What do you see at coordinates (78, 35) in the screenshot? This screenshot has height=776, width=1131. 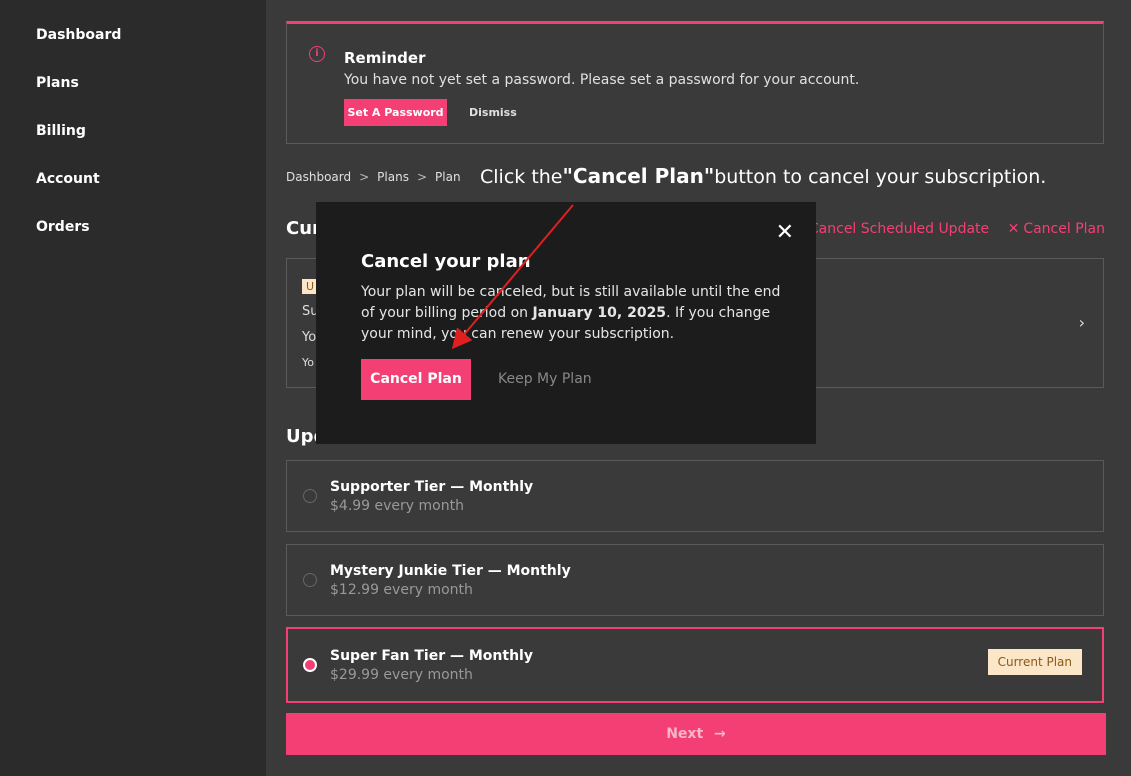 I see `sidebar-item-dashboard: Dashboard` at bounding box center [78, 35].